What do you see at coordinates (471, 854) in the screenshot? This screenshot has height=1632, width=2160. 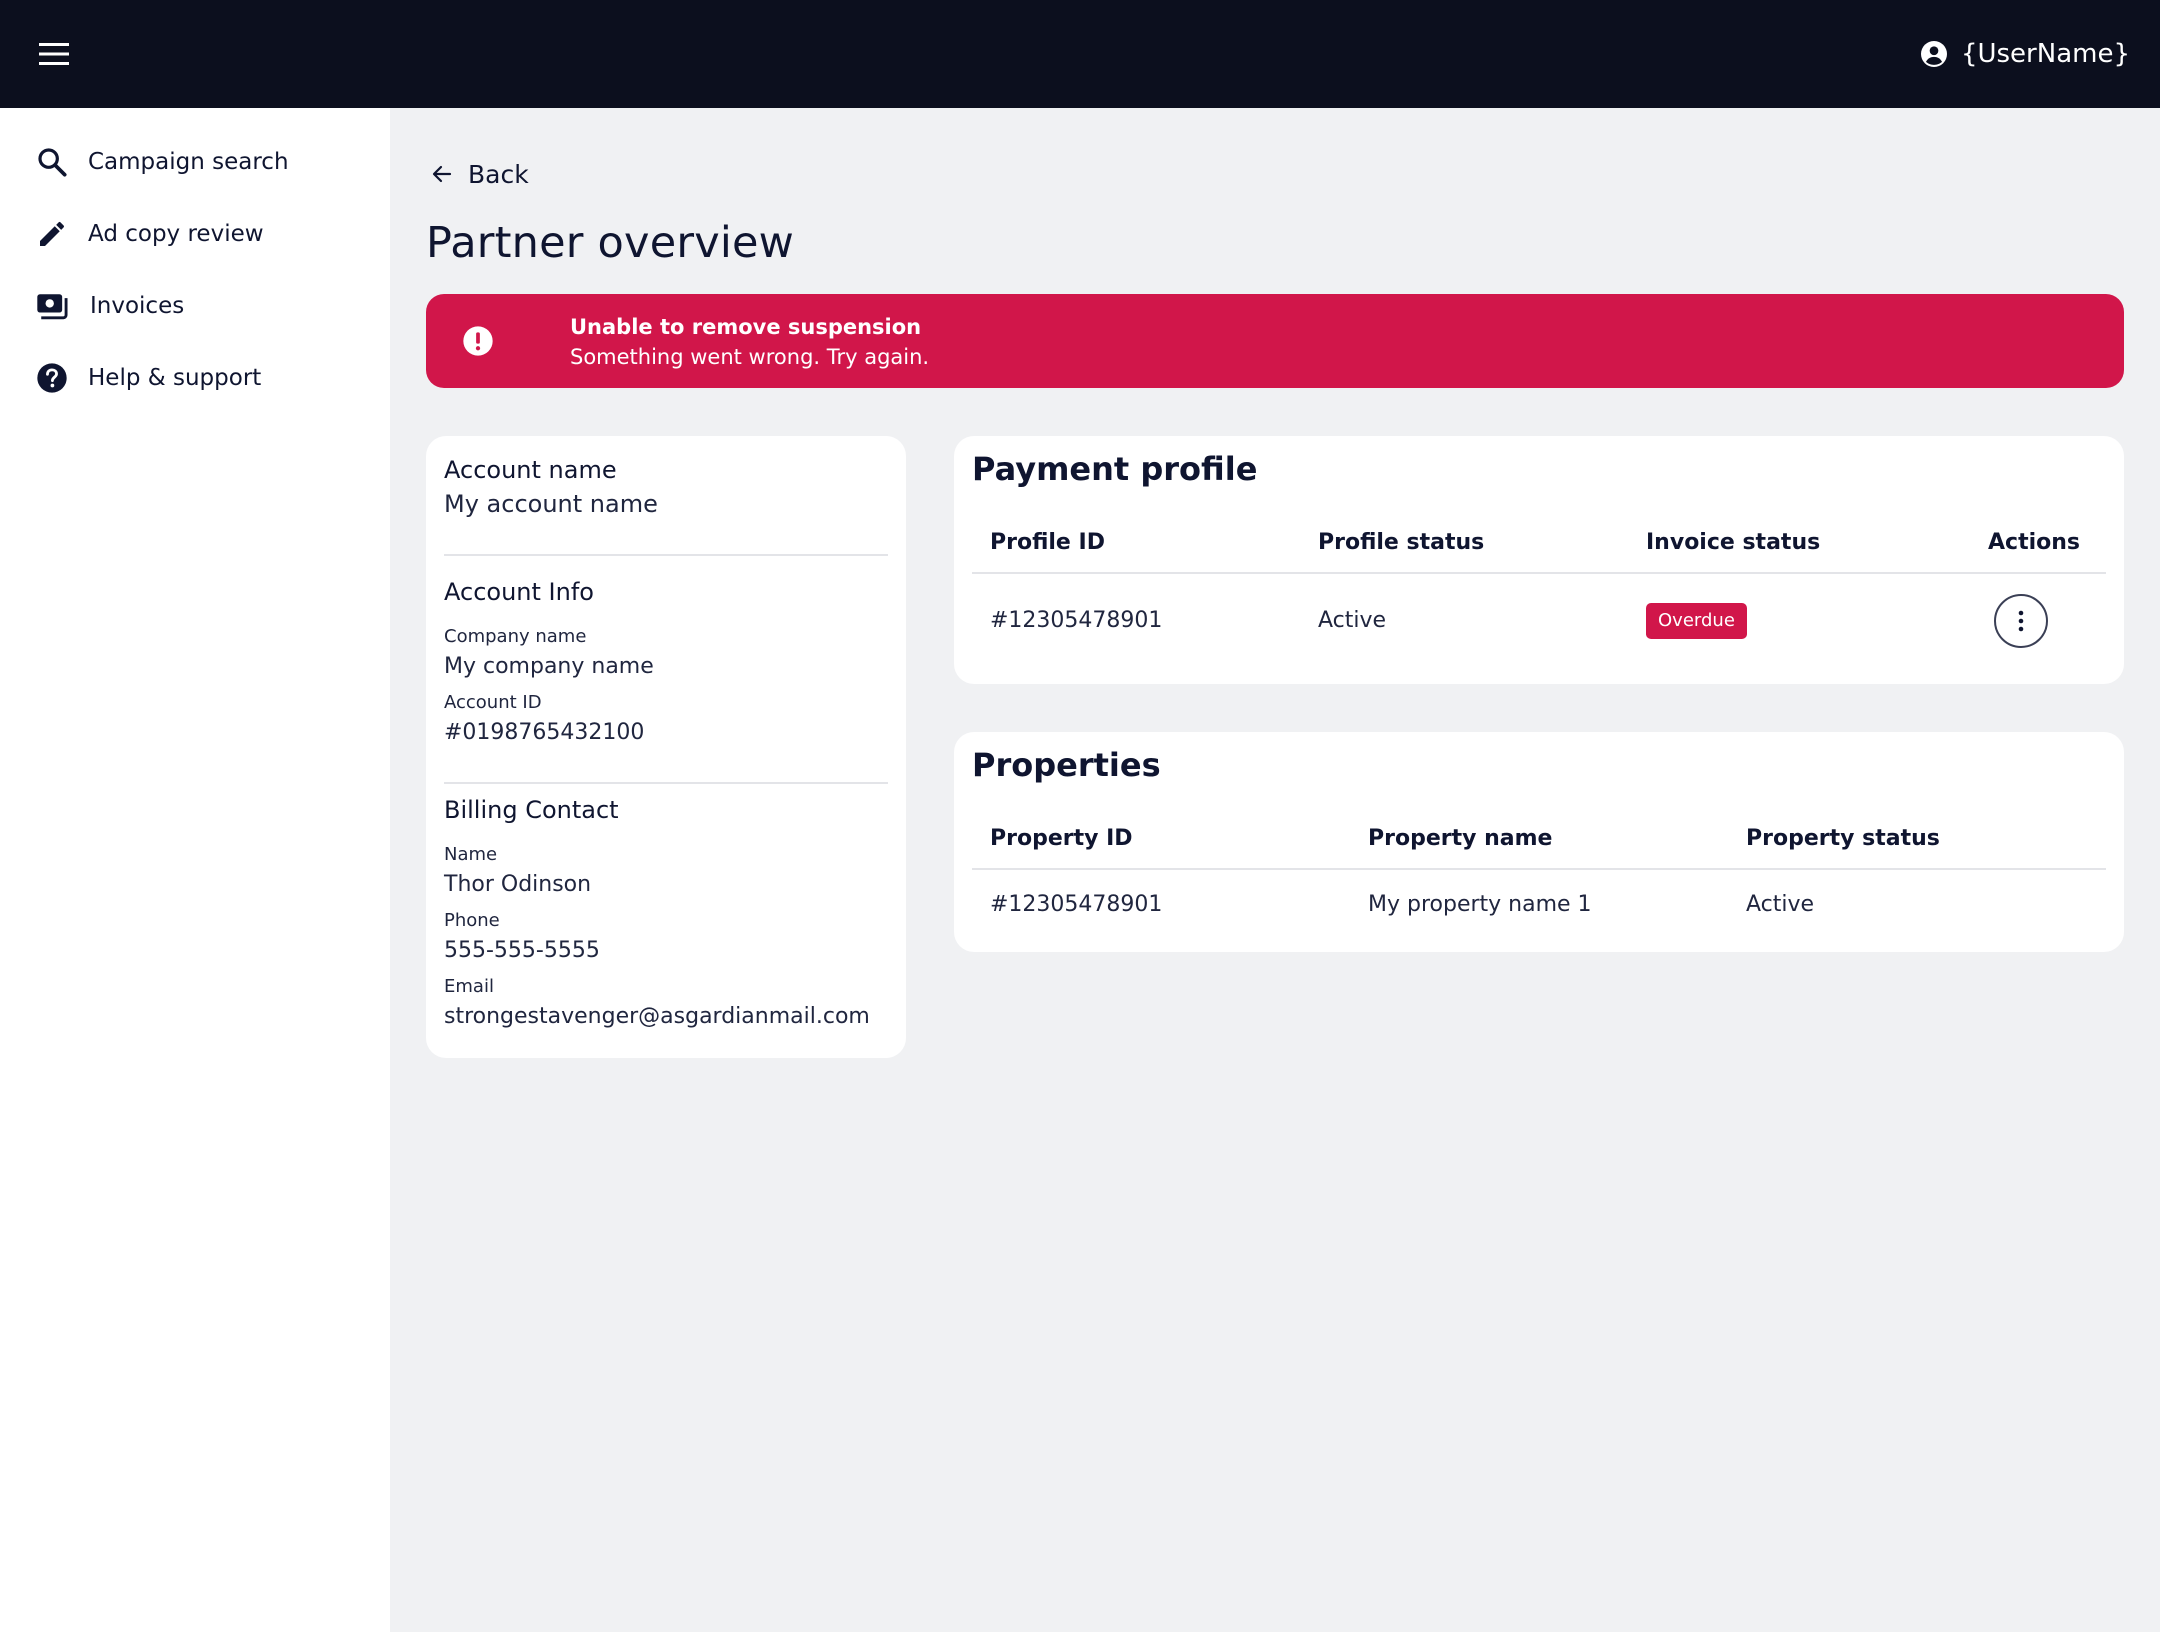 I see `contact-name-label: Name` at bounding box center [471, 854].